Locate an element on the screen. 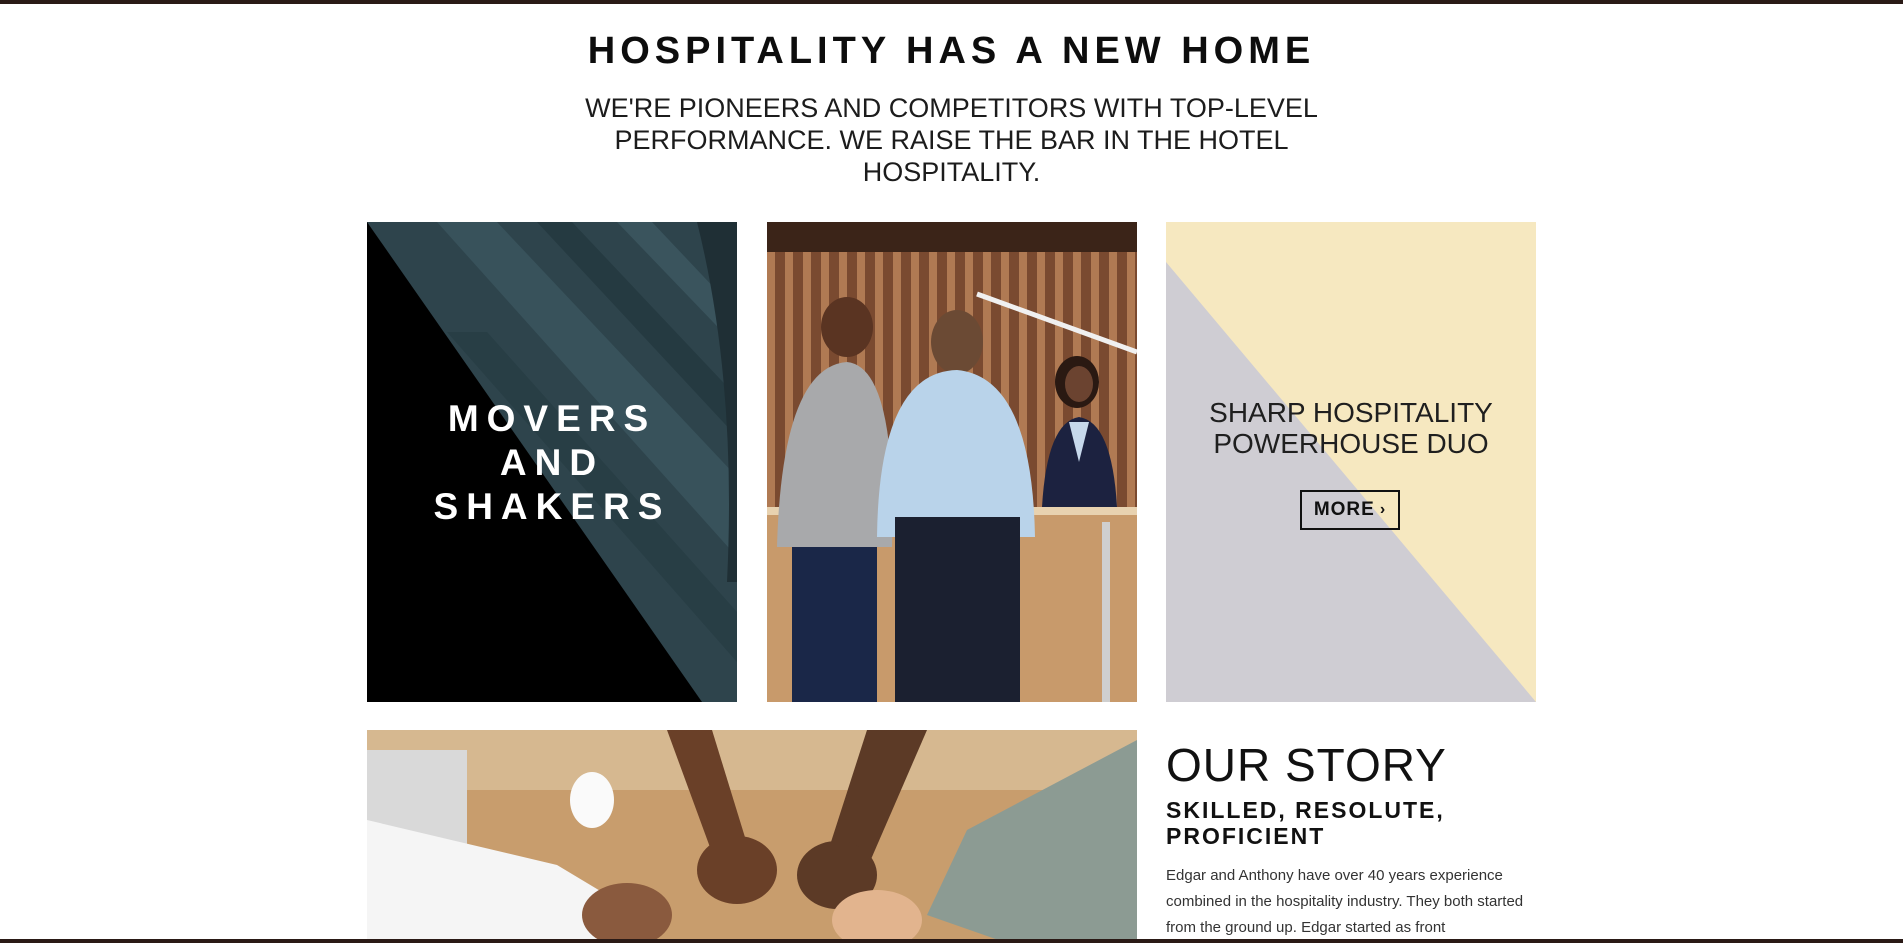 The height and width of the screenshot is (943, 1903). fist-bump-photo is located at coordinates (752, 836).